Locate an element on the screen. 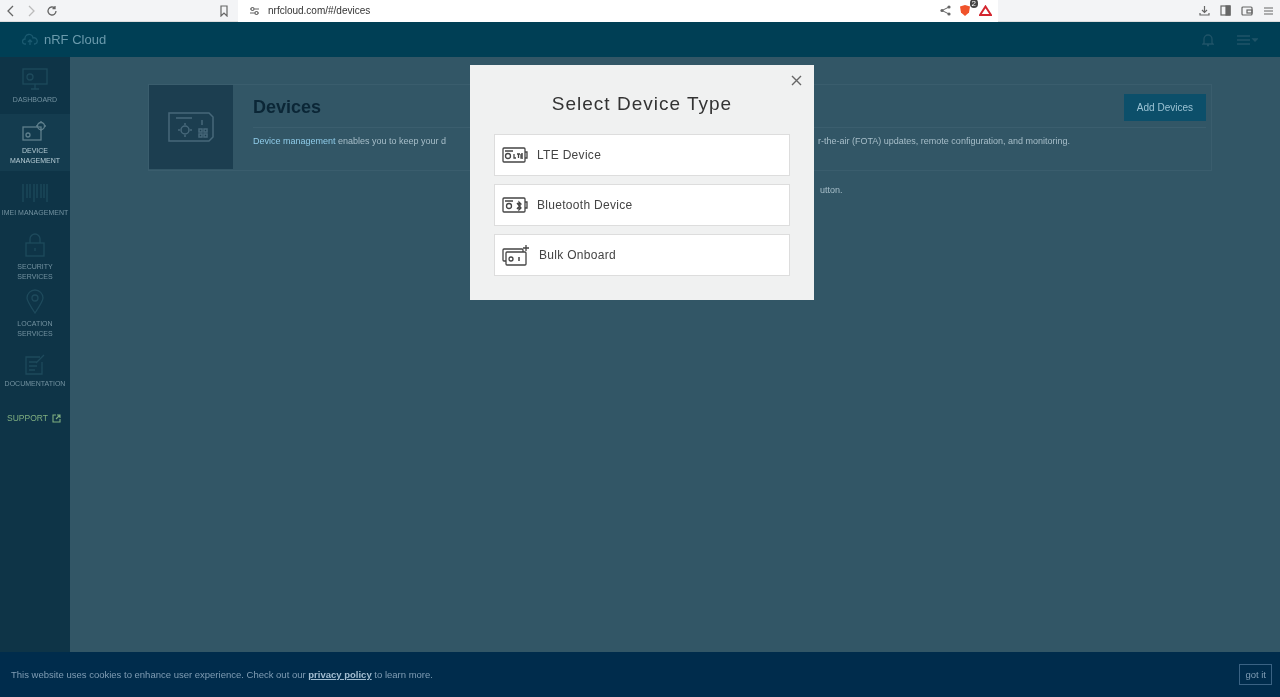 The image size is (1280, 697). support-link: SUPPORT is located at coordinates (38, 418).